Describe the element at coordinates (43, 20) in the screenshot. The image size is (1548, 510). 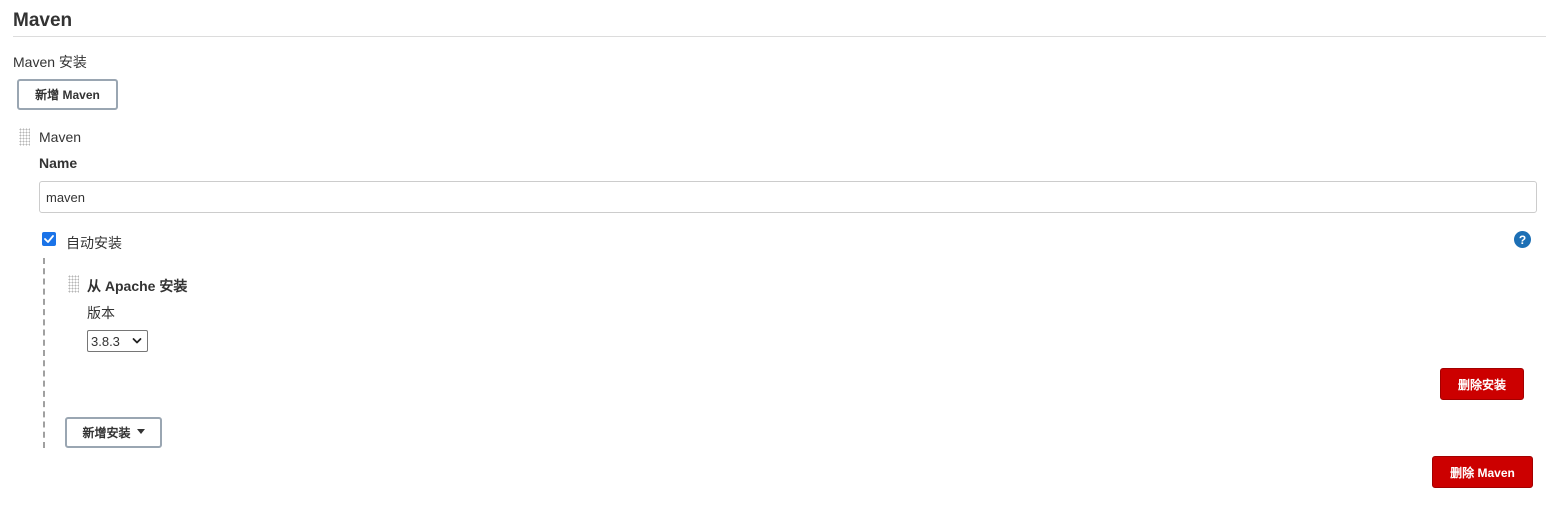
I see `section-title: Maven` at that location.